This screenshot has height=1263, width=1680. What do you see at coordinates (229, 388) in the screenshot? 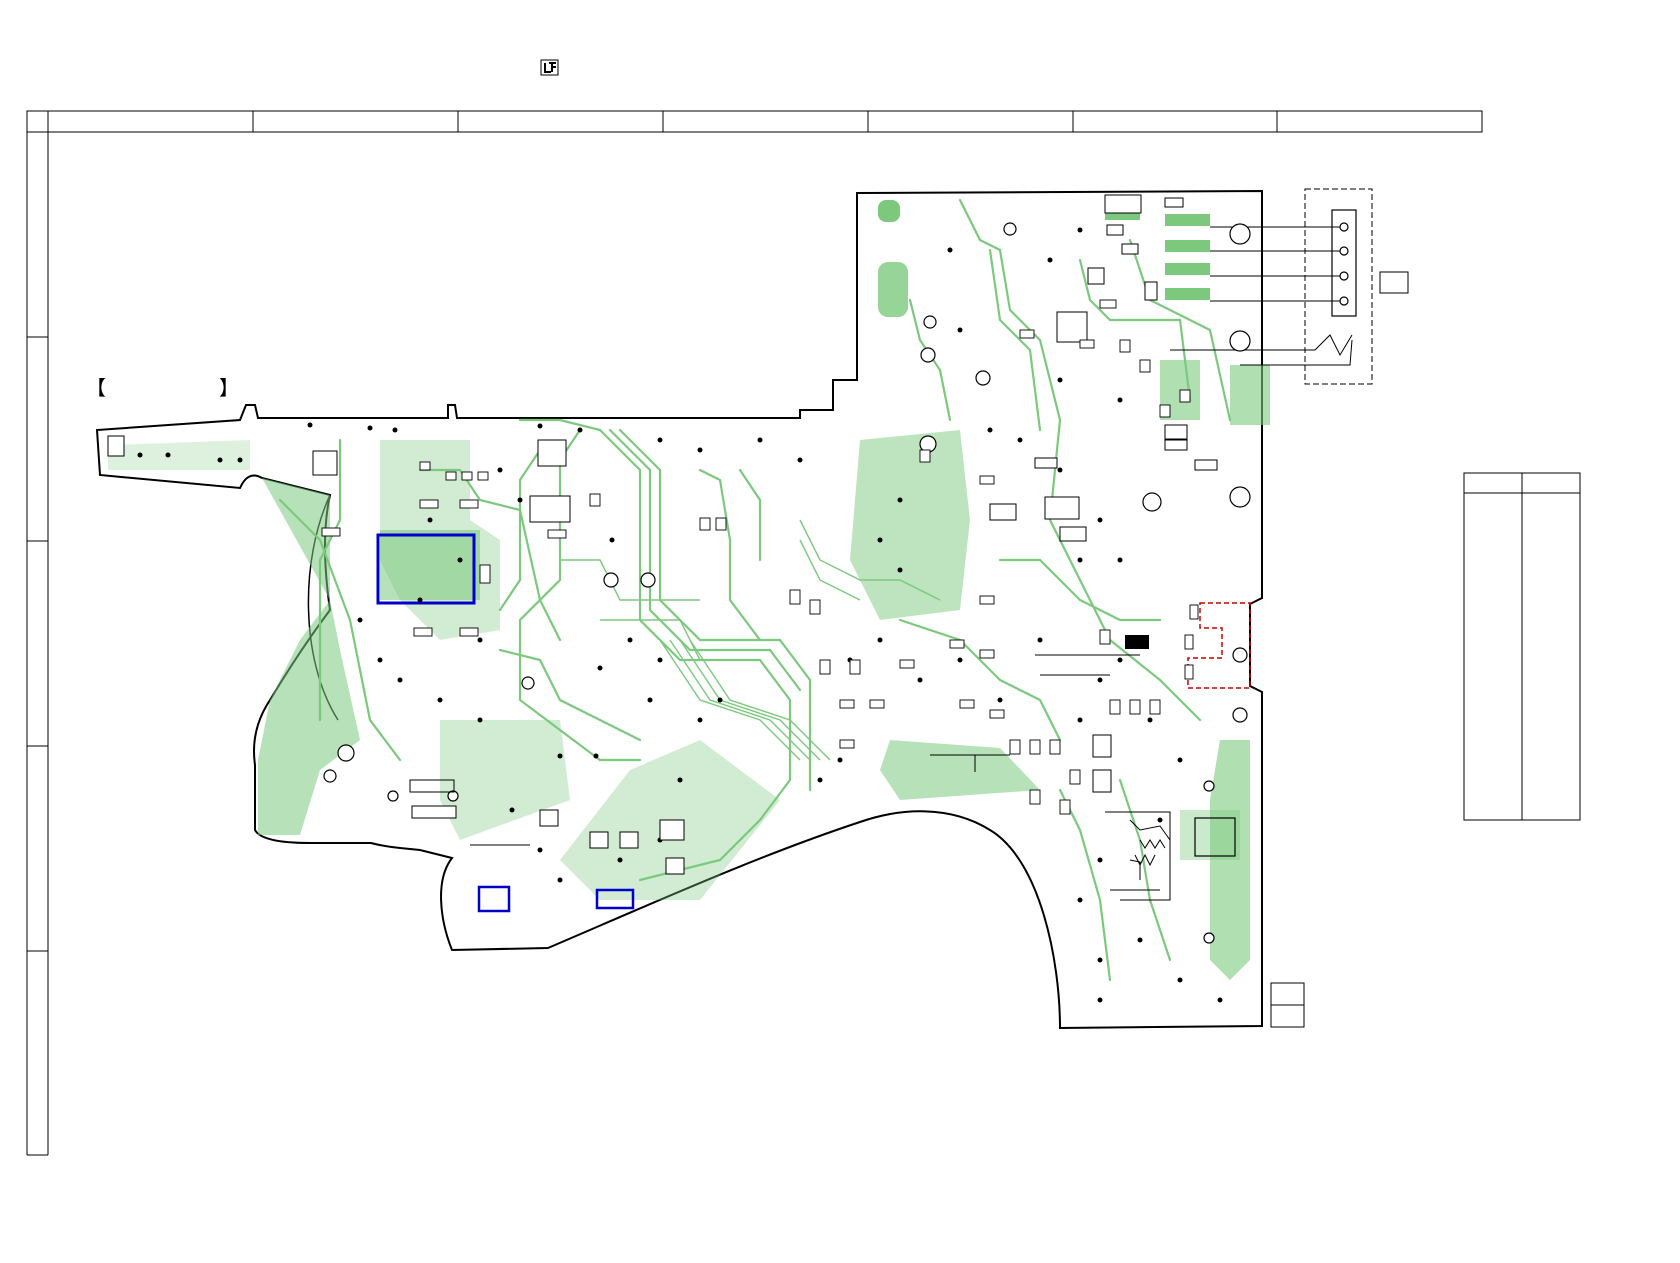
I see `board-title-close-bracket: 】` at bounding box center [229, 388].